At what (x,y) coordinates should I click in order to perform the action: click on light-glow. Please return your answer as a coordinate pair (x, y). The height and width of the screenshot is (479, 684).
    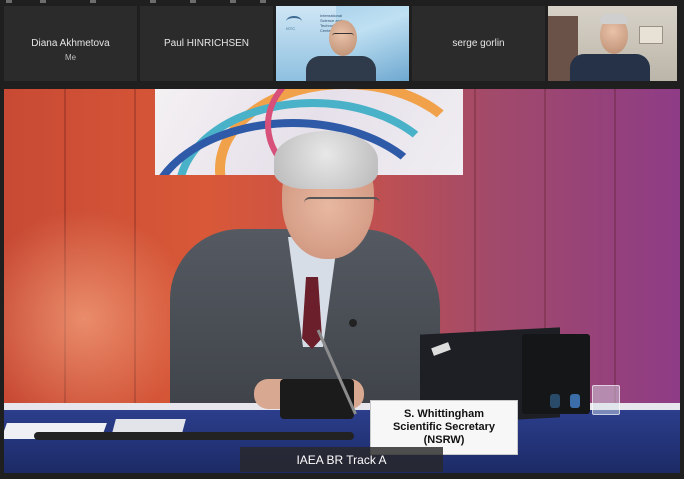
    Looking at the image, I should click on (99, 319).